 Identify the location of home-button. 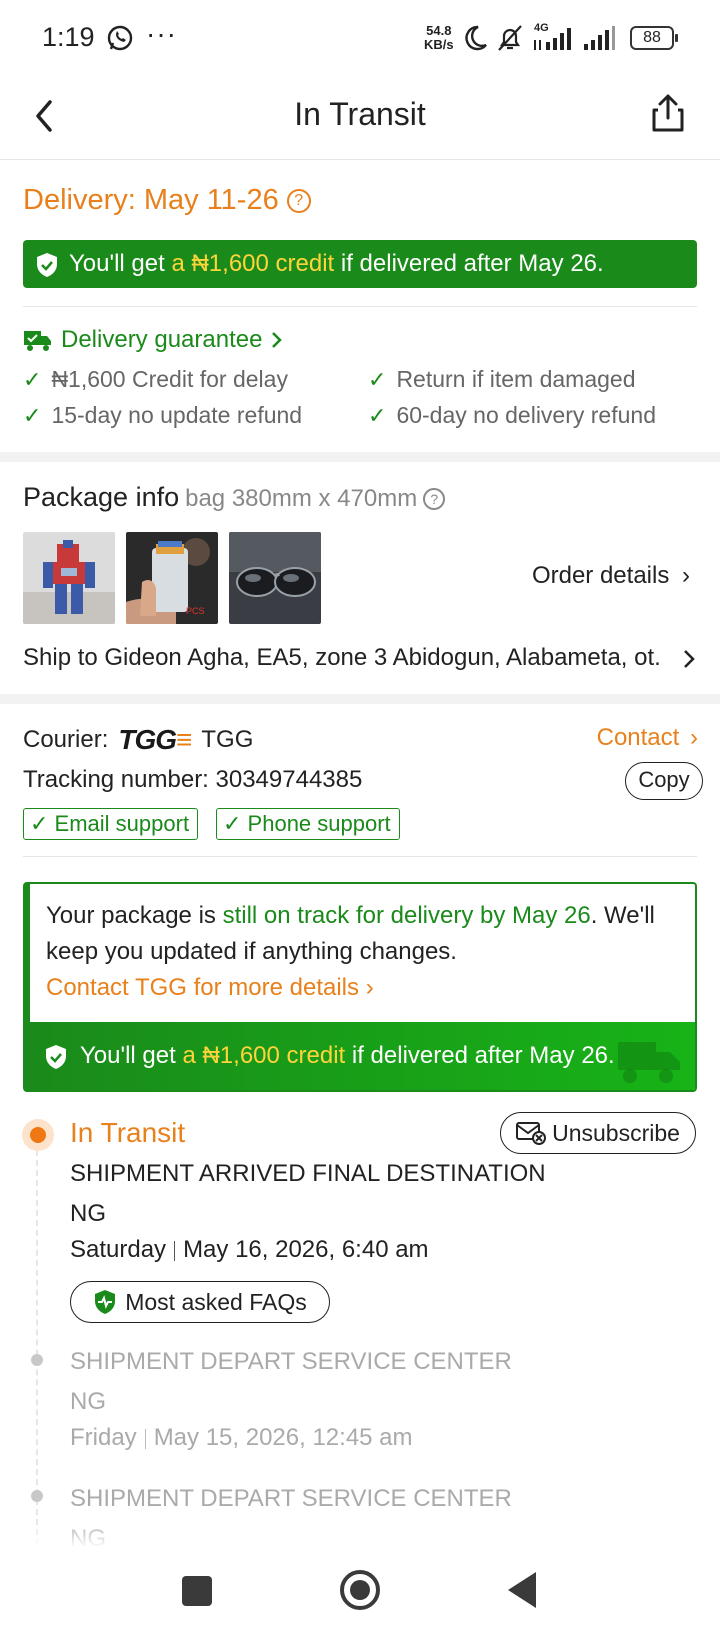
(360, 1590).